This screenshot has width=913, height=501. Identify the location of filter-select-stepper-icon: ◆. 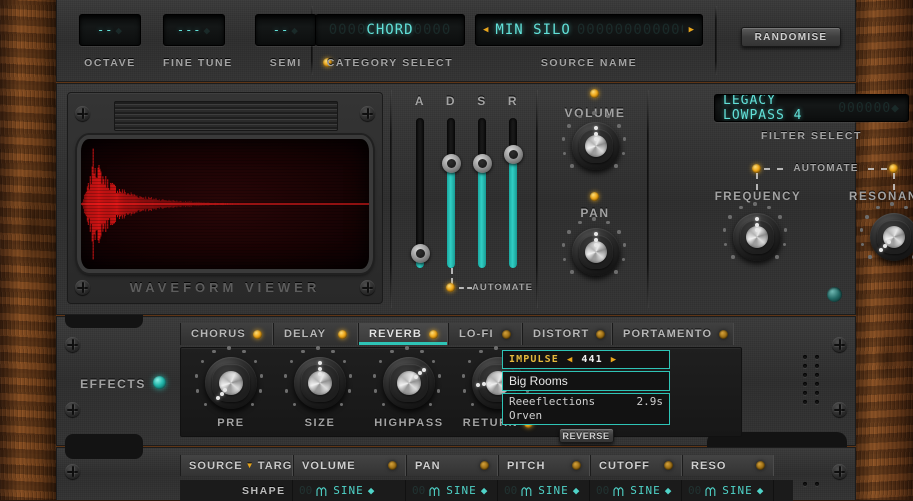
(895, 108).